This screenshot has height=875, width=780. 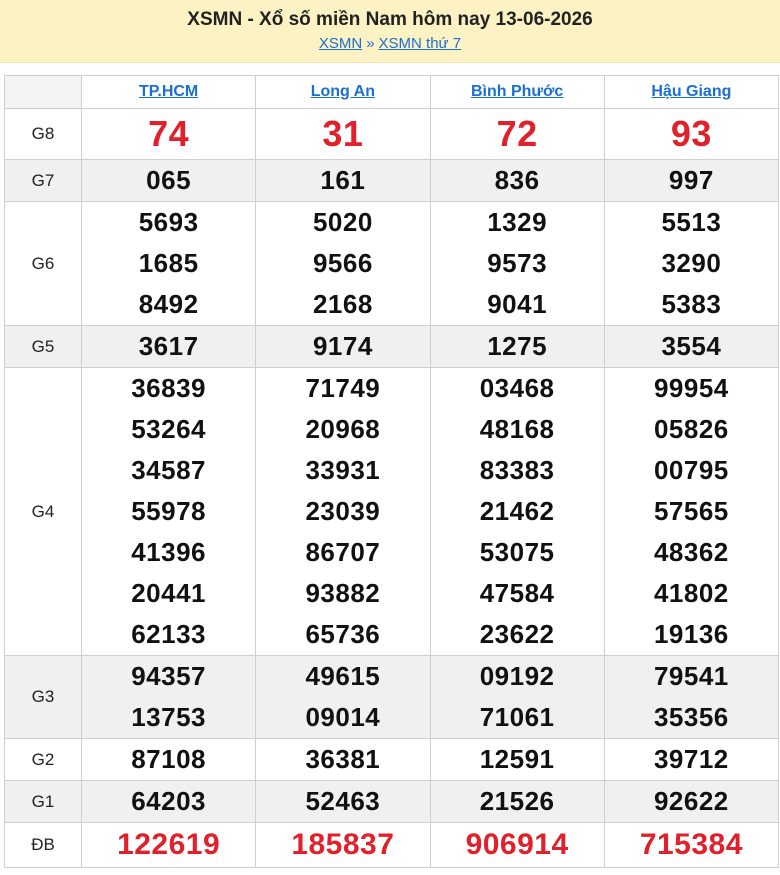 What do you see at coordinates (691, 697) in the screenshot?
I see `prize-cell: 79541 35356` at bounding box center [691, 697].